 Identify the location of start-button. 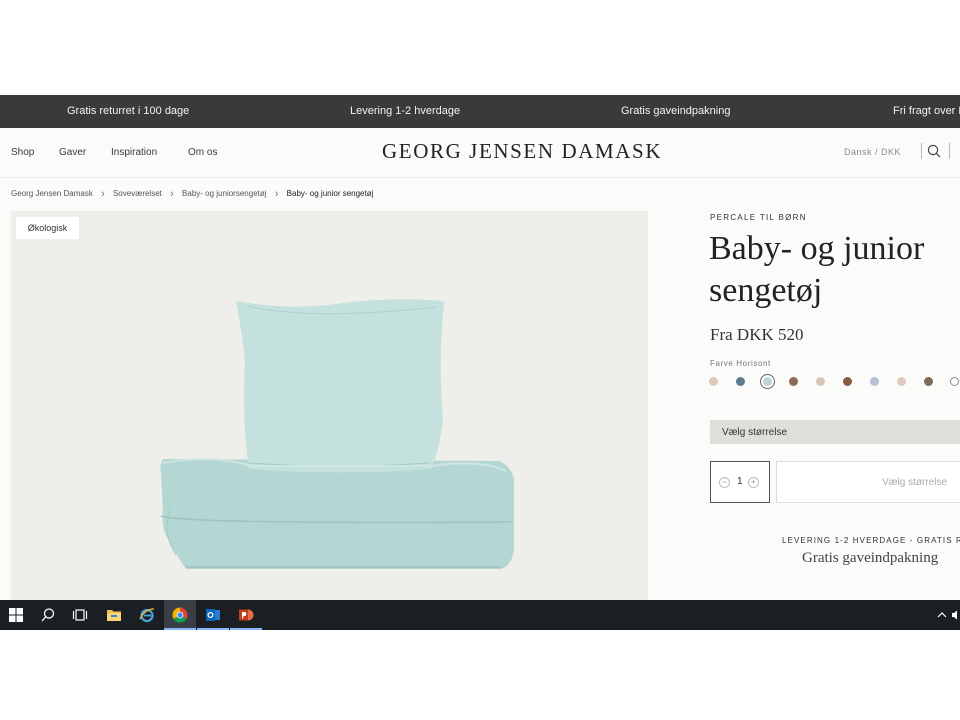
(16, 615).